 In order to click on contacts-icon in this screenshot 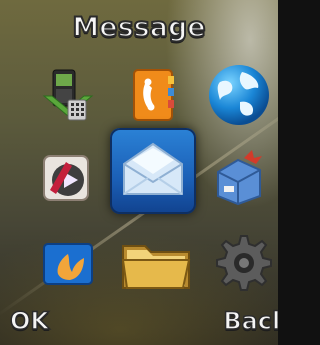, I will do `click(154, 96)`.